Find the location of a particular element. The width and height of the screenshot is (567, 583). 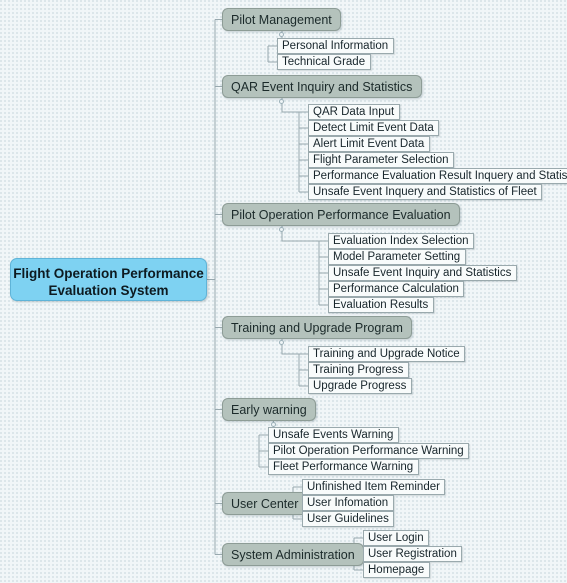

branch-label: Pilot Operation Performance Evaluation is located at coordinates (341, 215).